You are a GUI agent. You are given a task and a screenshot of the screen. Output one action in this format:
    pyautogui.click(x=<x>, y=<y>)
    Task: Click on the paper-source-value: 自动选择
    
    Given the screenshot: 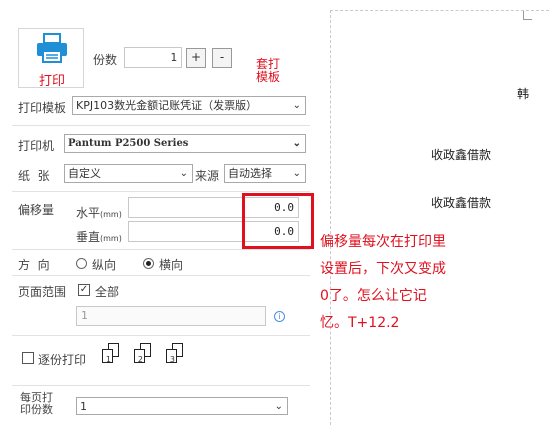 What is the action you would take?
    pyautogui.click(x=250, y=173)
    